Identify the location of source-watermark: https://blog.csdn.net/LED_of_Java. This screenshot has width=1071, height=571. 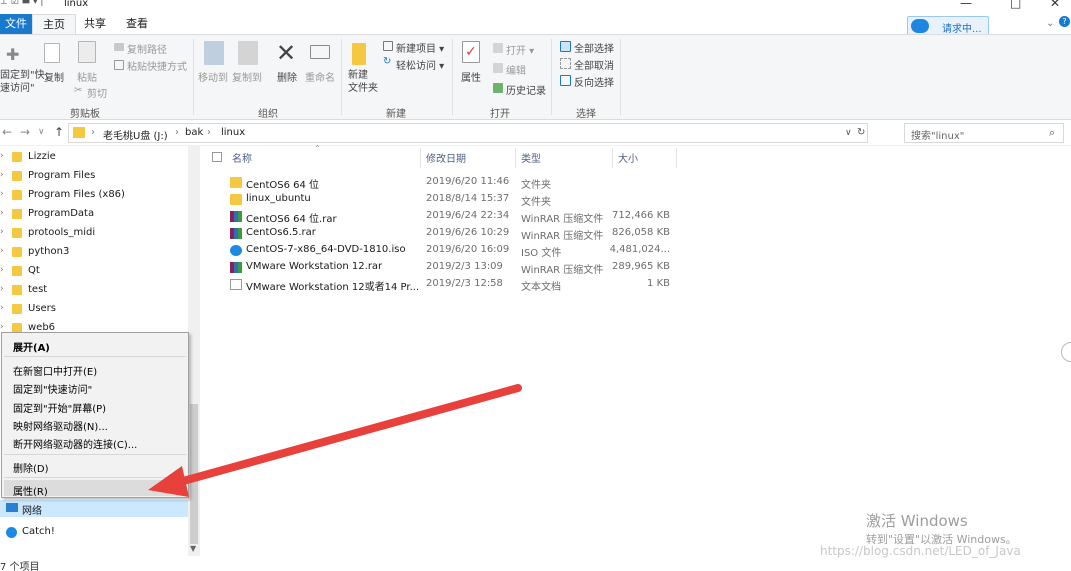
(920, 551).